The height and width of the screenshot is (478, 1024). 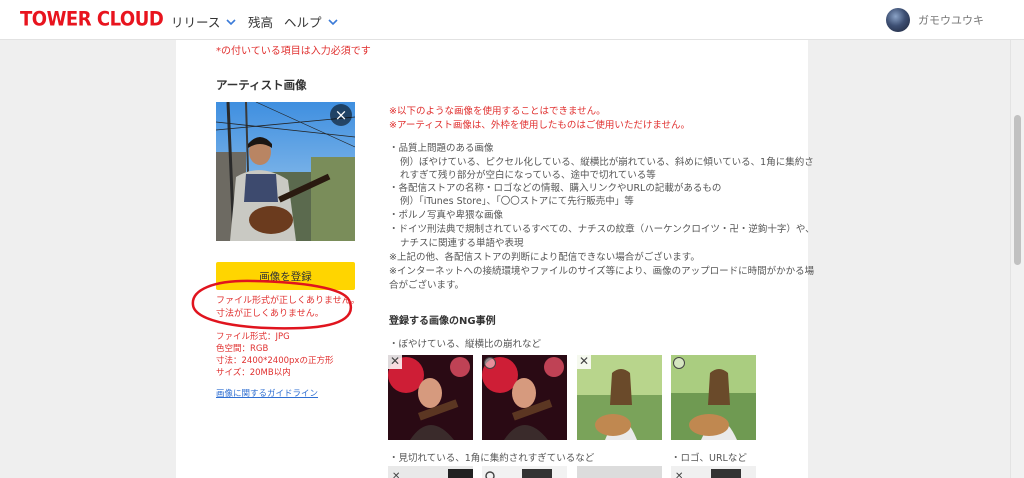 What do you see at coordinates (303, 22) in the screenshot?
I see `nav-help-label: ヘルプ` at bounding box center [303, 22].